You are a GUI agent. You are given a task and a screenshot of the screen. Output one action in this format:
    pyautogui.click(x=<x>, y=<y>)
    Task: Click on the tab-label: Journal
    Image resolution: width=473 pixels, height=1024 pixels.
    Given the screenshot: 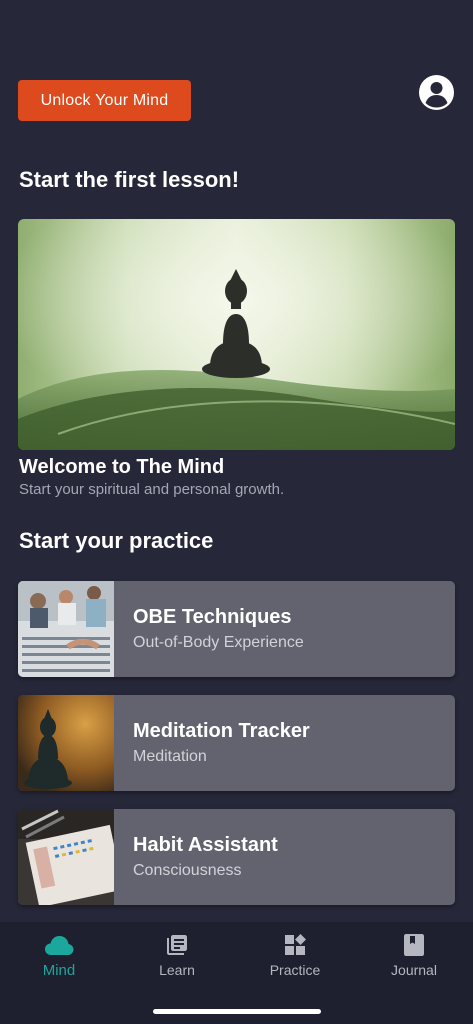 What is the action you would take?
    pyautogui.click(x=414, y=970)
    